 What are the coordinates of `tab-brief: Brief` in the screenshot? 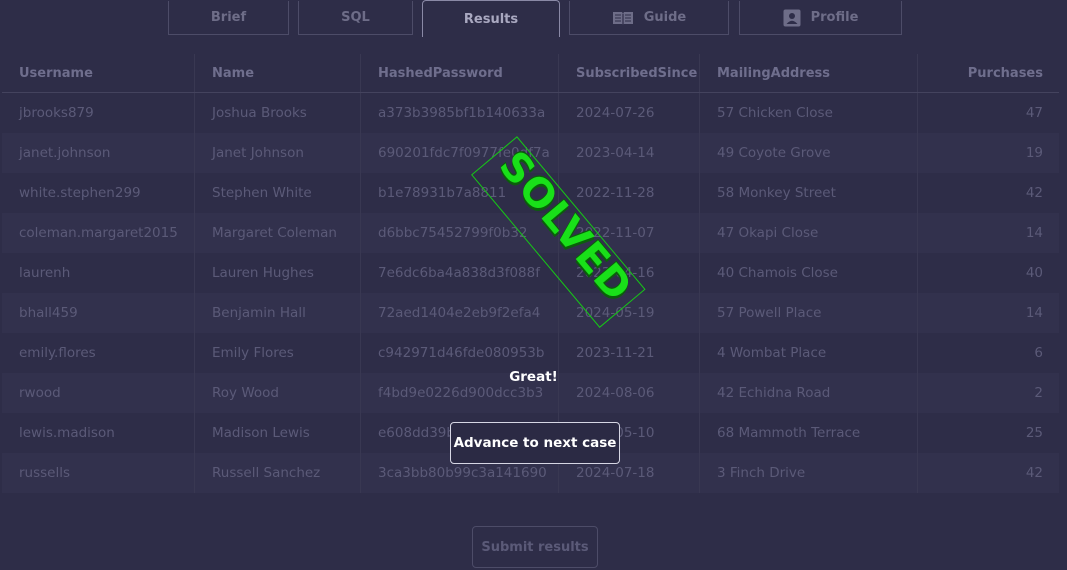 It's located at (228, 18).